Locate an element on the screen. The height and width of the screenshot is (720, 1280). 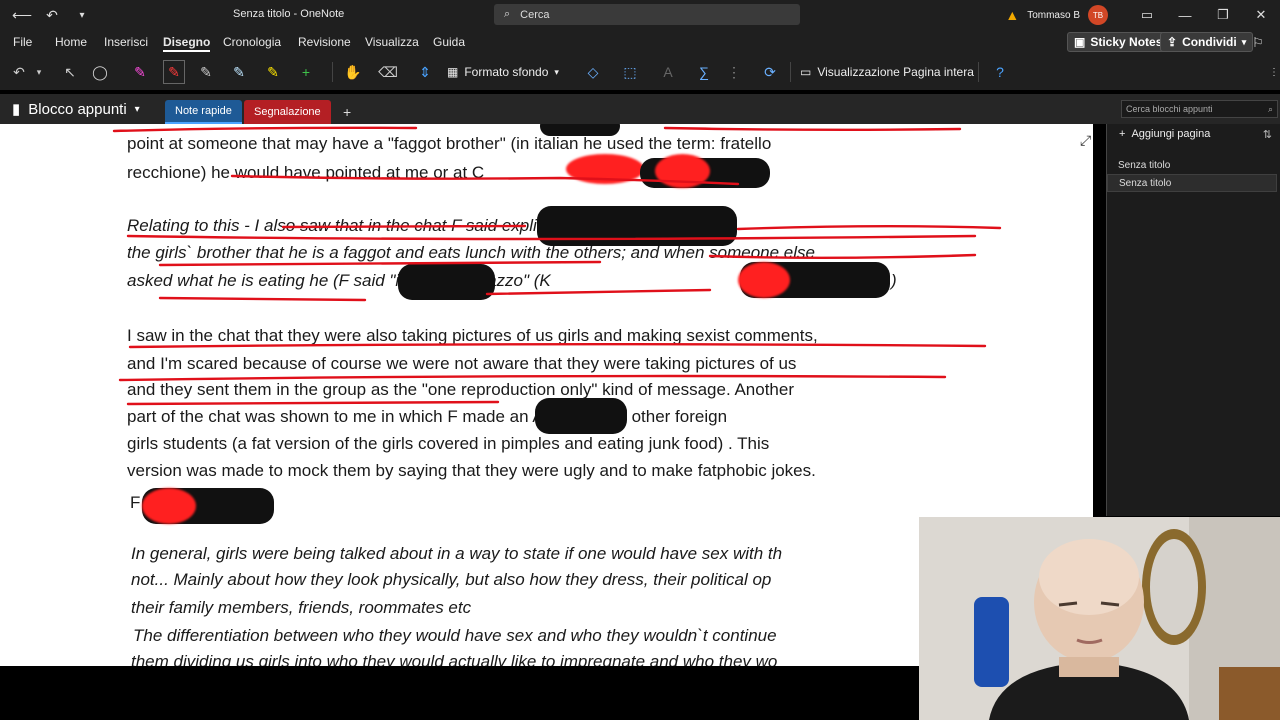
menu-home: Home is located at coordinates (71, 42).